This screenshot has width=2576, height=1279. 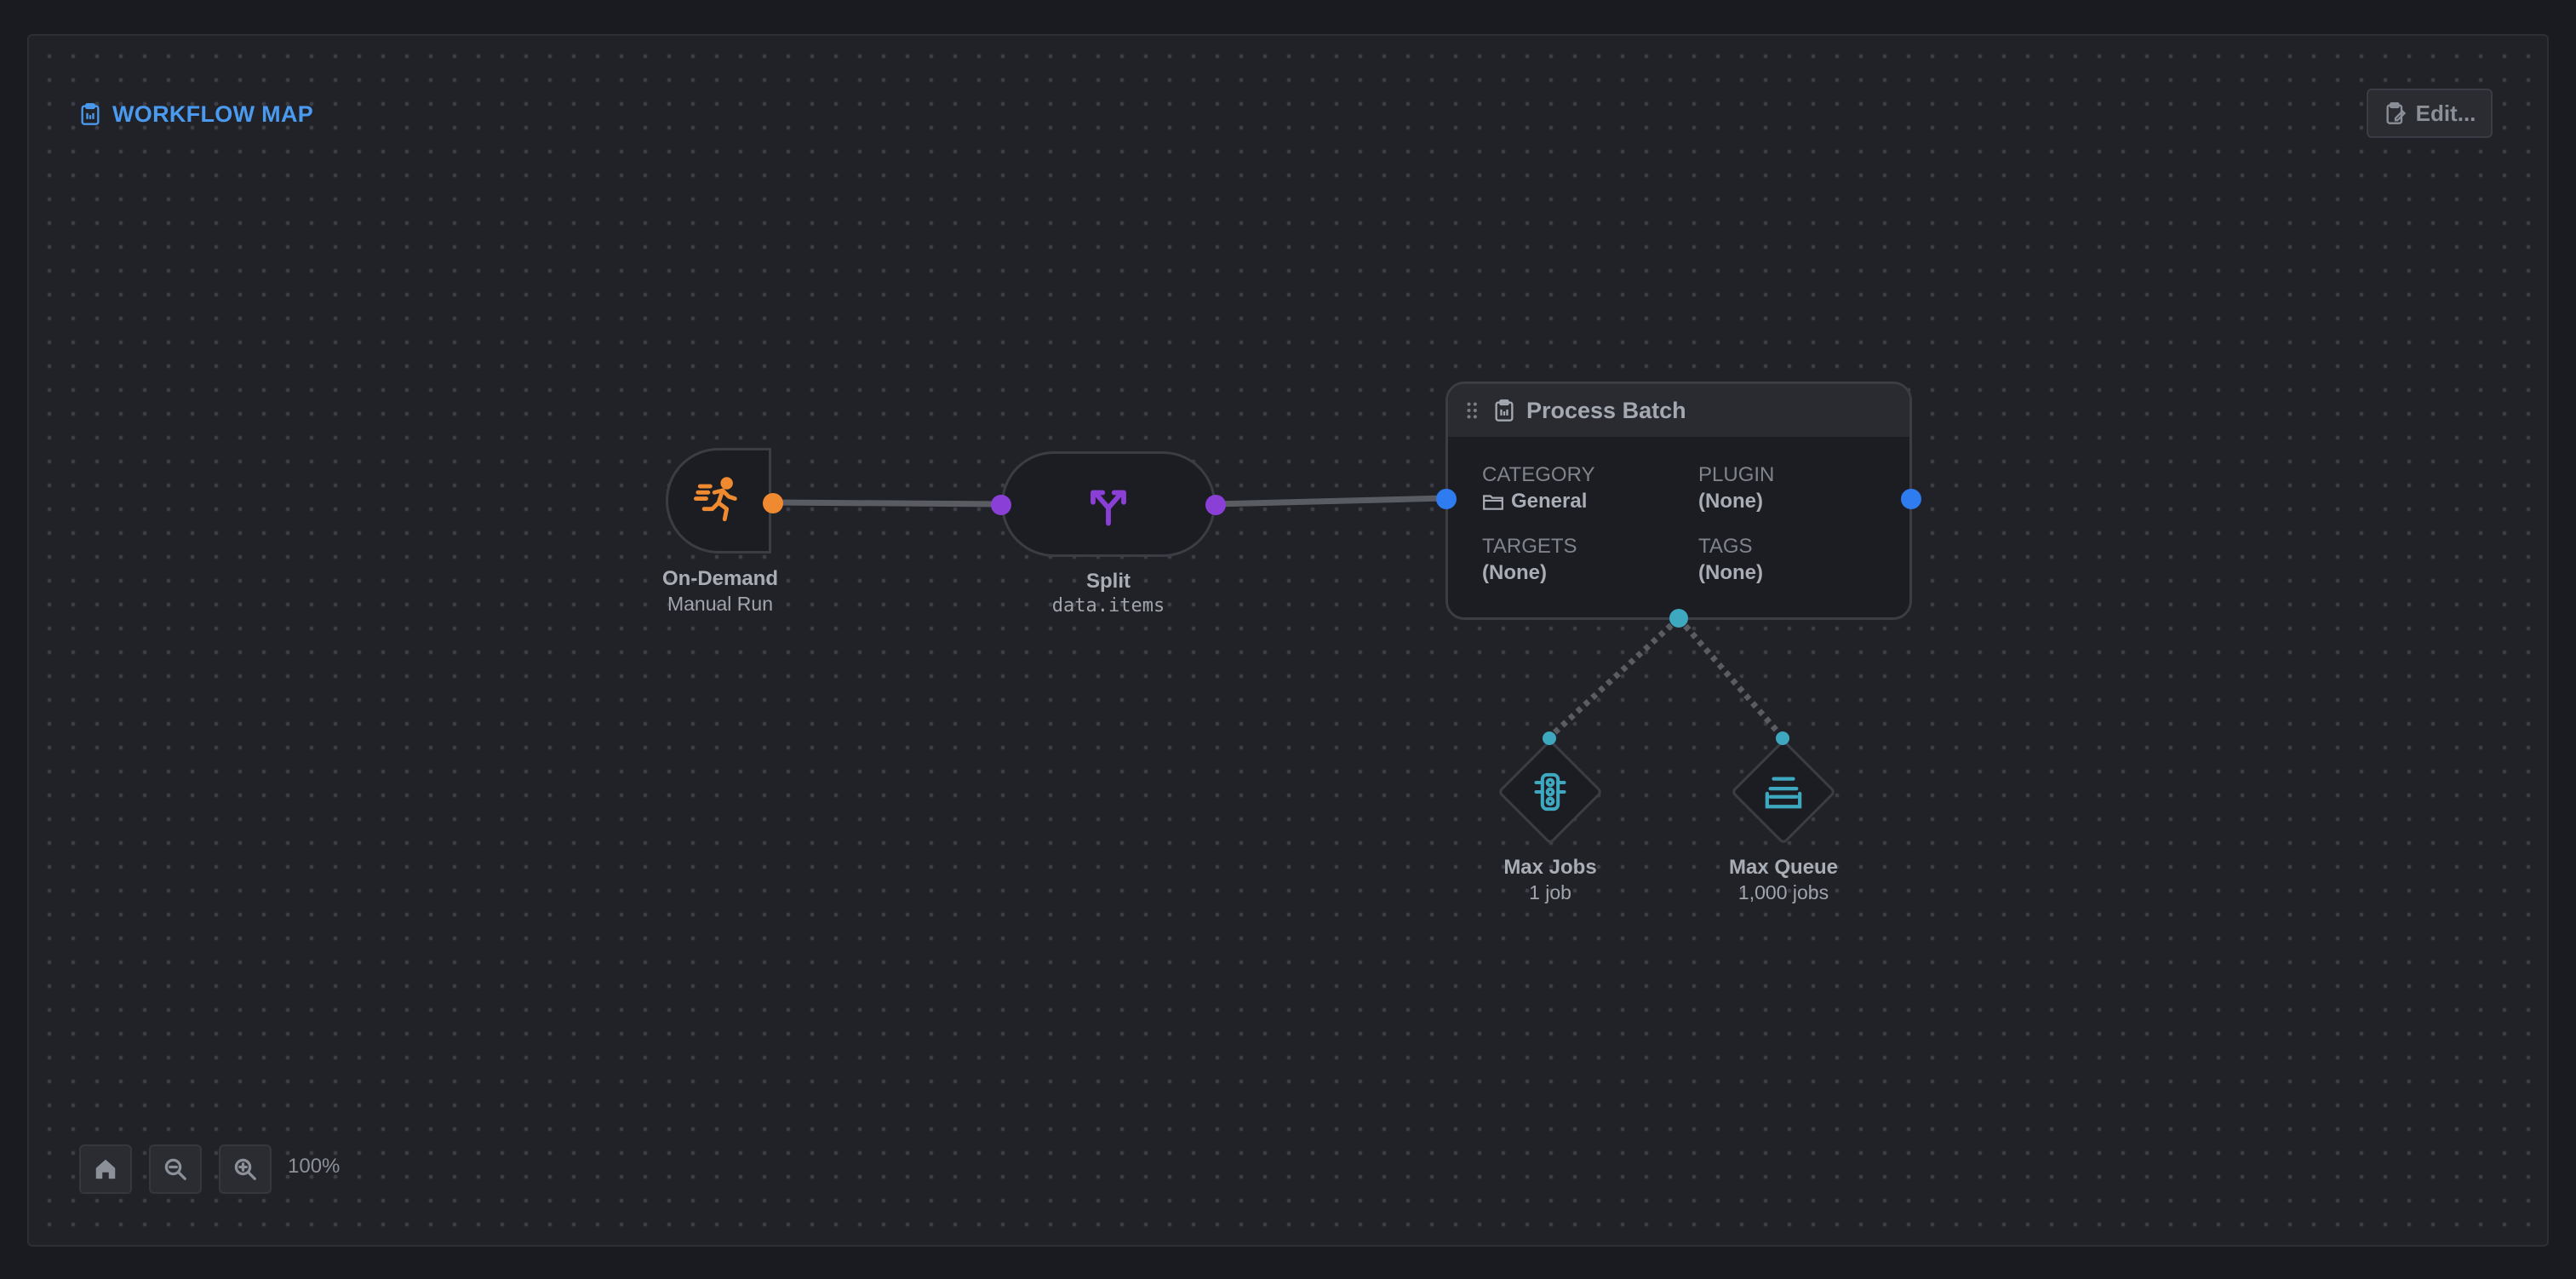 I want to click on field-tags: TAGS (None), so click(x=1730, y=561).